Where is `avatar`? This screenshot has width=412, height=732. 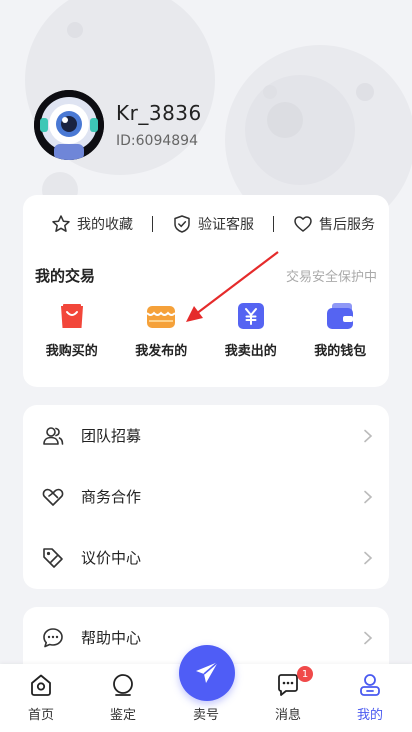
avatar is located at coordinates (69, 125).